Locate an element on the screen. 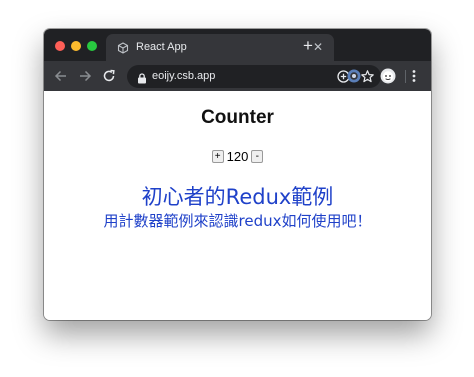  tab-strip: React App ✕ + is located at coordinates (237, 45).